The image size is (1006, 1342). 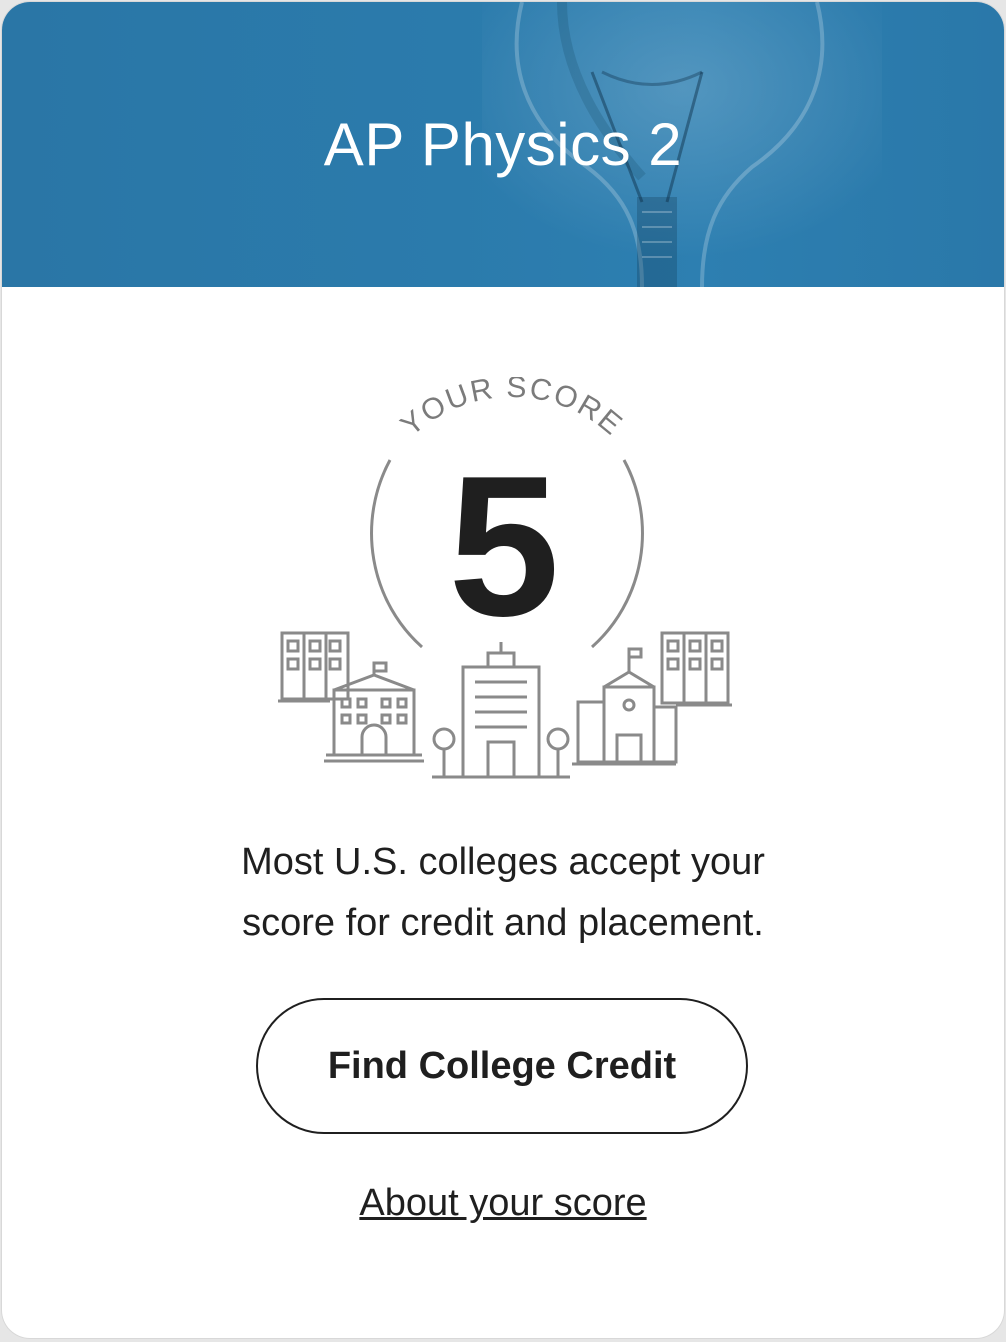 What do you see at coordinates (503, 923) in the screenshot?
I see `score-message-line-2: score for credit and placement.` at bounding box center [503, 923].